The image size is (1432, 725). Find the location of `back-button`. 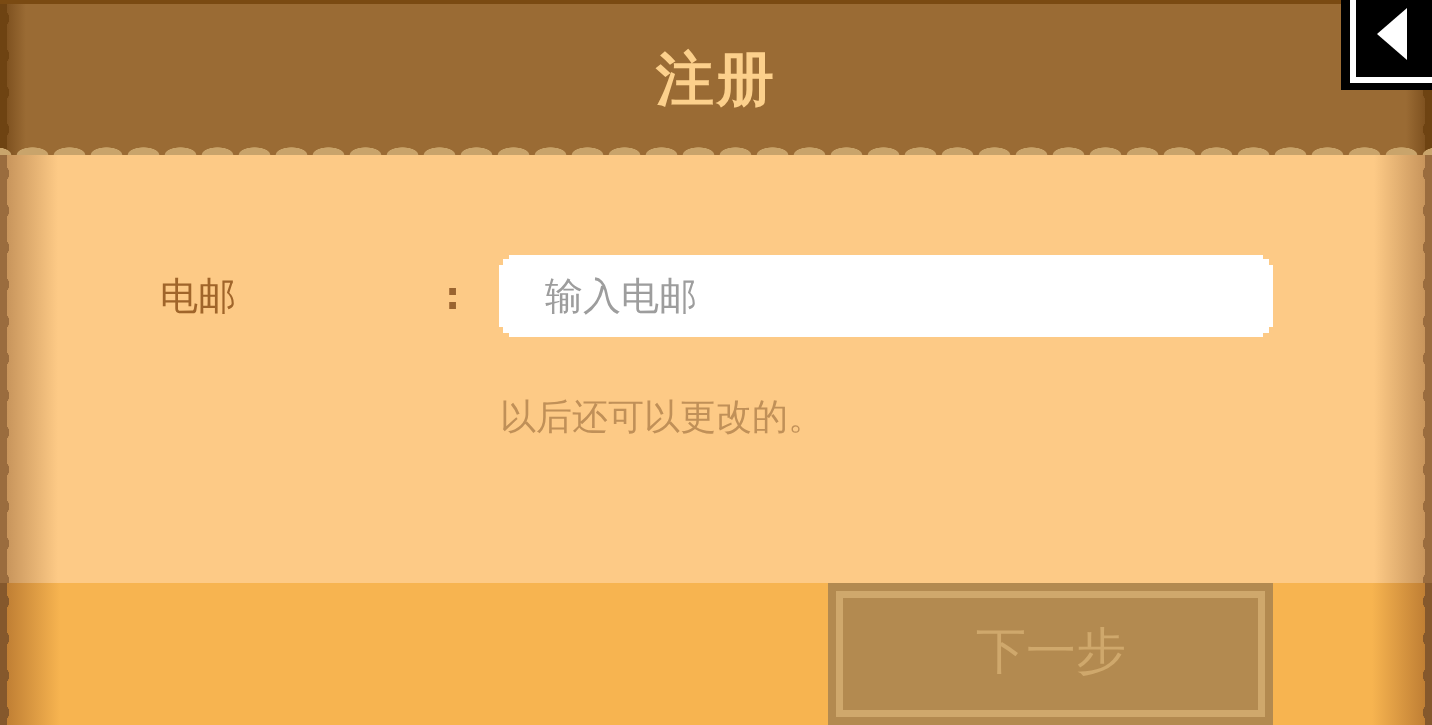

back-button is located at coordinates (1386, 45).